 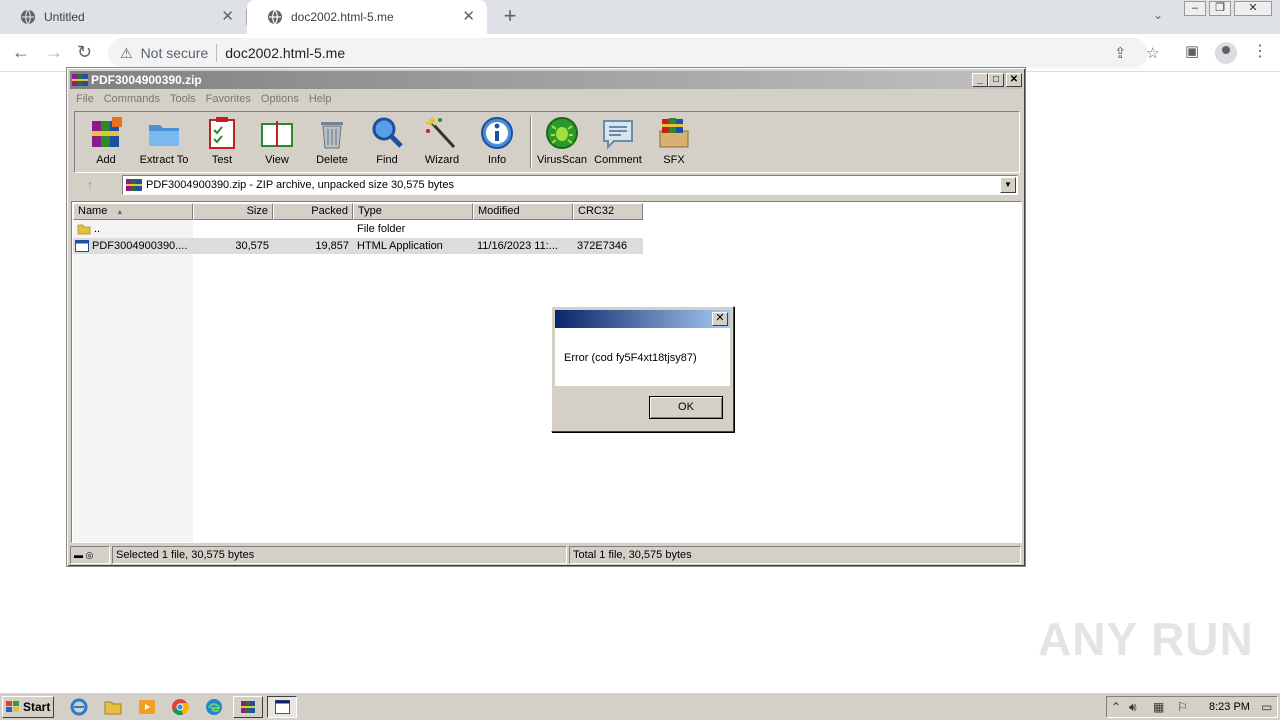 I want to click on delete-button: Delete, so click(x=332, y=140).